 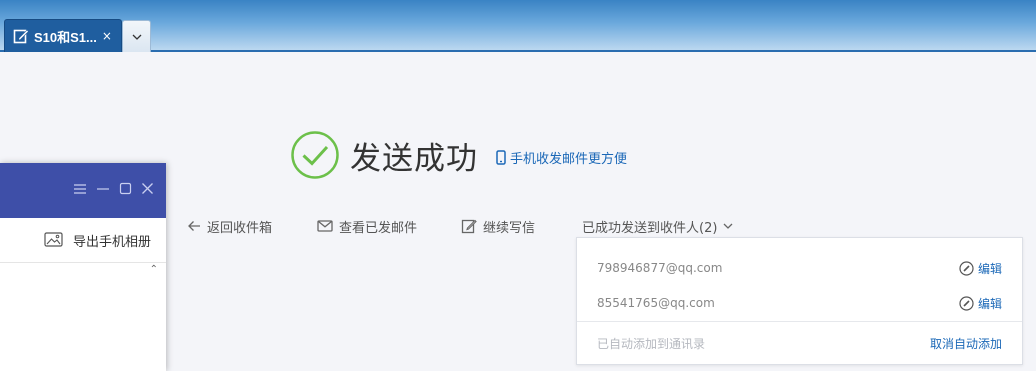 I want to click on tab-more-button, so click(x=136, y=36).